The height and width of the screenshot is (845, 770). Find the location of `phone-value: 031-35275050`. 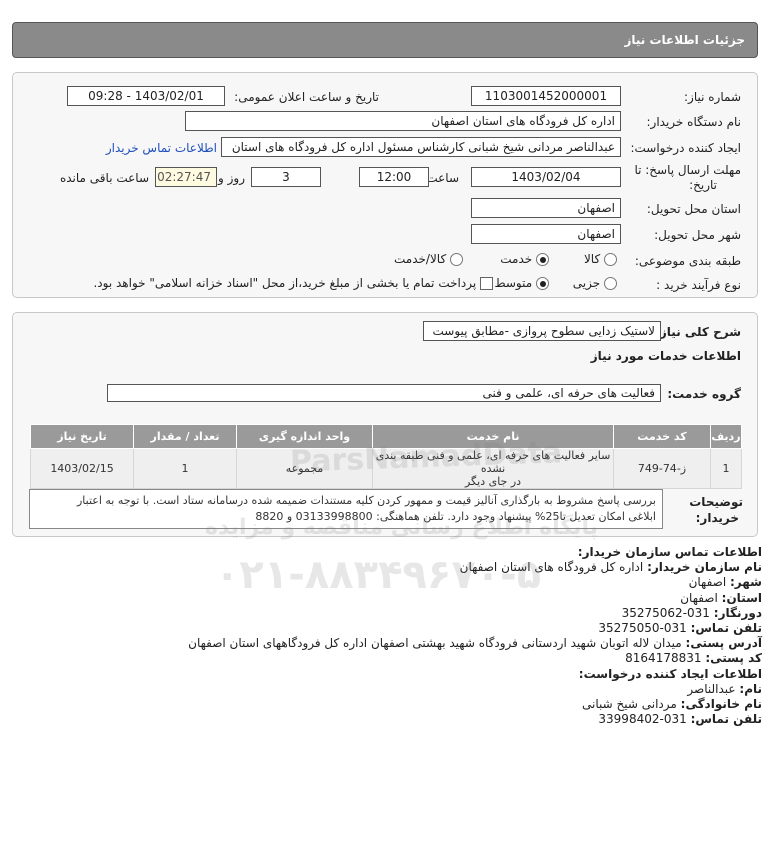

phone-value: 031-35275050 is located at coordinates (642, 628).